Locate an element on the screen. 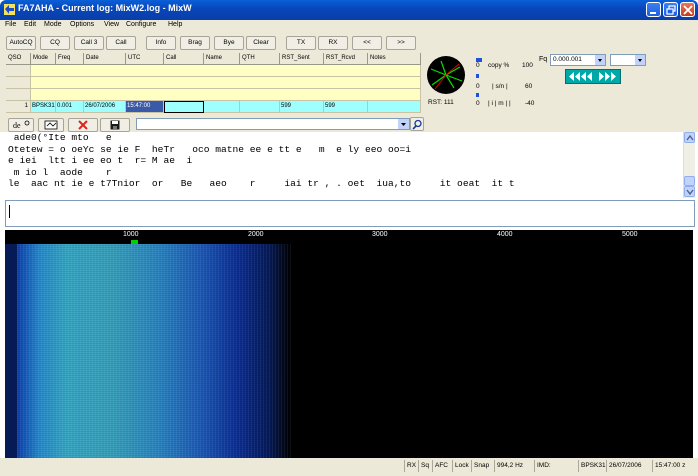  combobox-dropdown-button is located at coordinates (403, 124).